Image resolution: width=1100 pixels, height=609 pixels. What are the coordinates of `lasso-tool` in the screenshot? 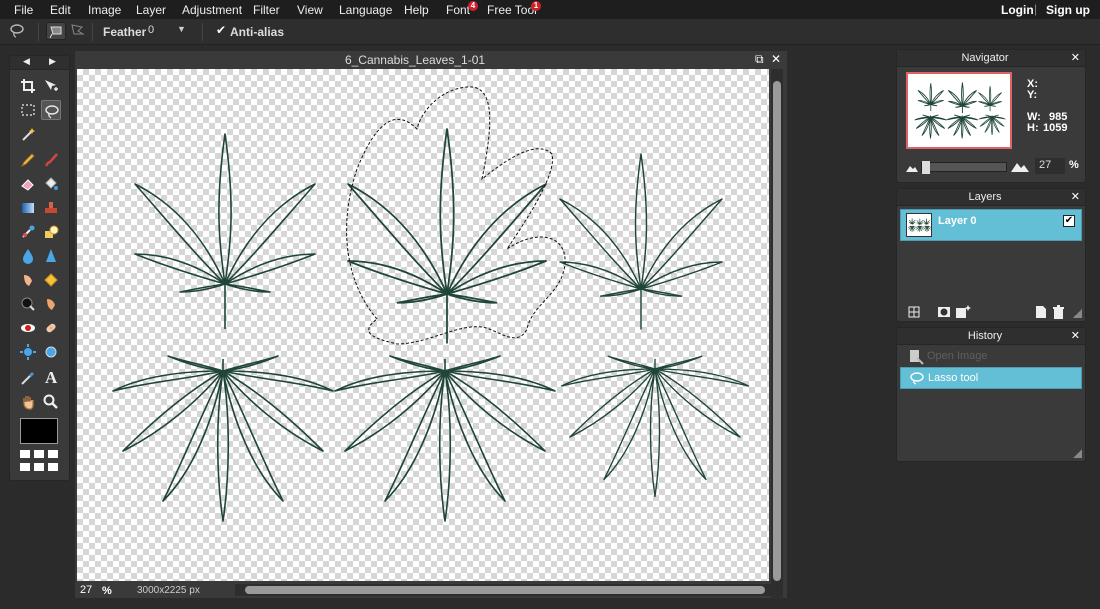 It's located at (51, 110).